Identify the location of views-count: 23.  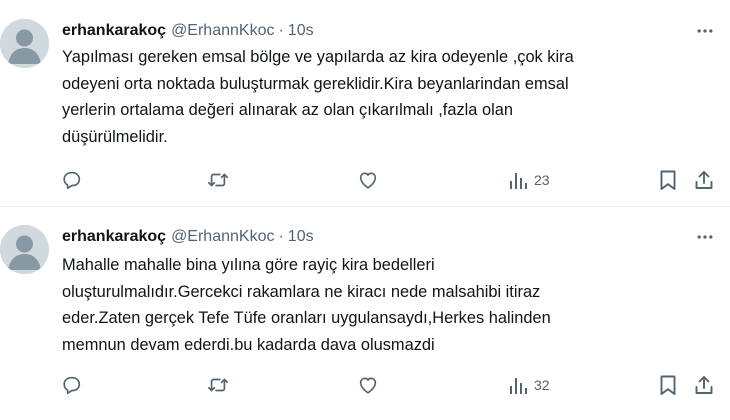
(542, 180).